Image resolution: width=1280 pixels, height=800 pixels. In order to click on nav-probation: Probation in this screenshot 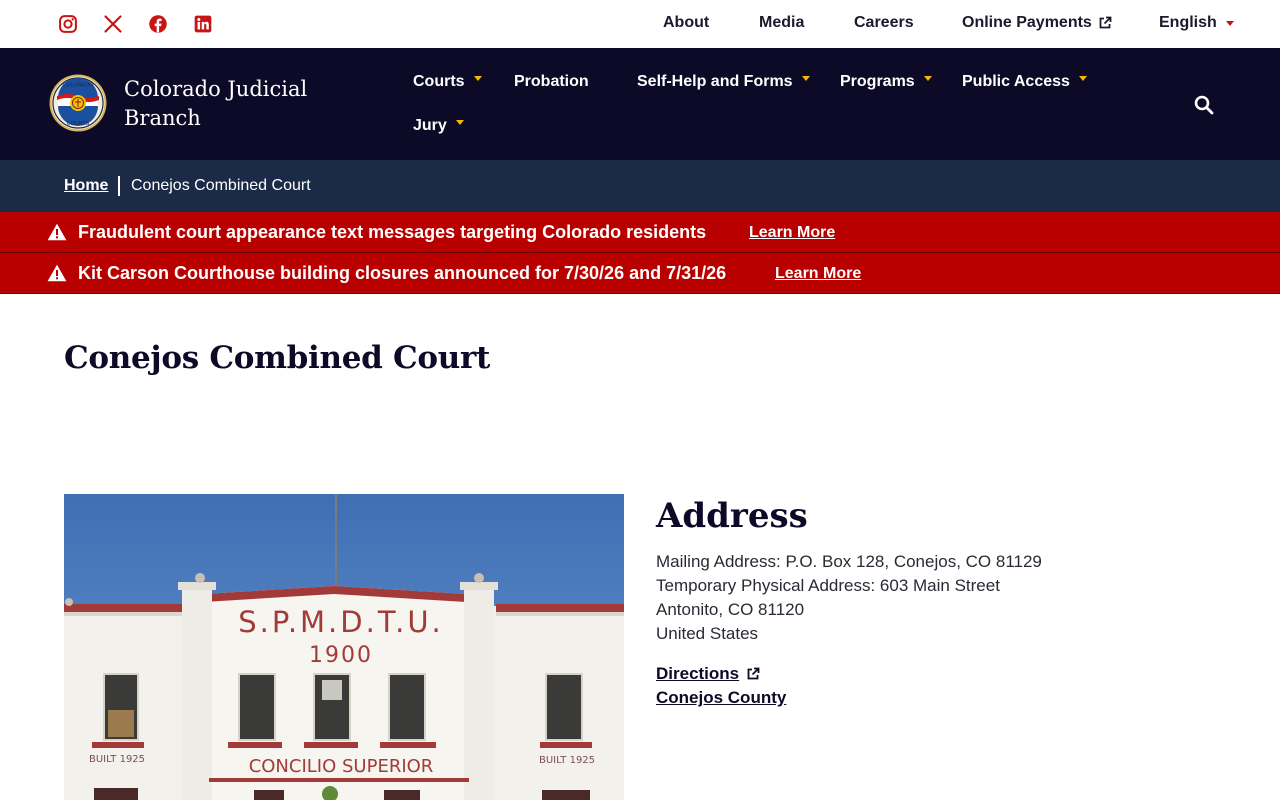, I will do `click(551, 82)`.